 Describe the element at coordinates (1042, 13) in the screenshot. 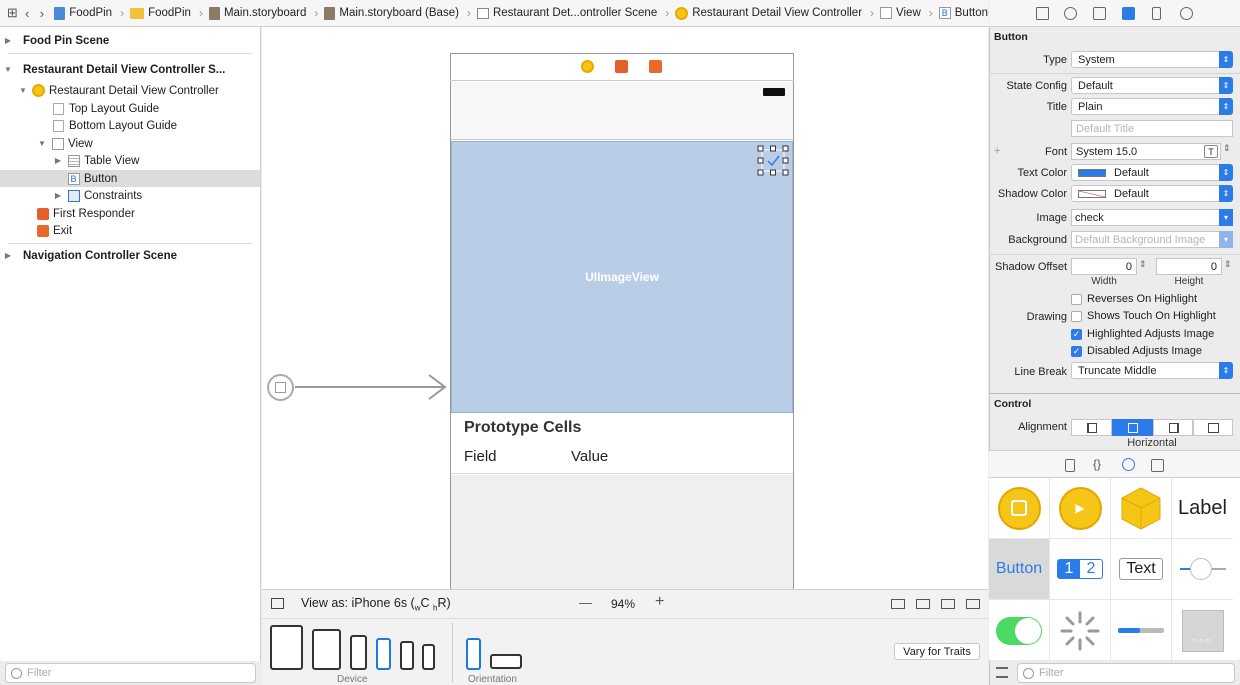

I see `file-inspector-icon` at that location.